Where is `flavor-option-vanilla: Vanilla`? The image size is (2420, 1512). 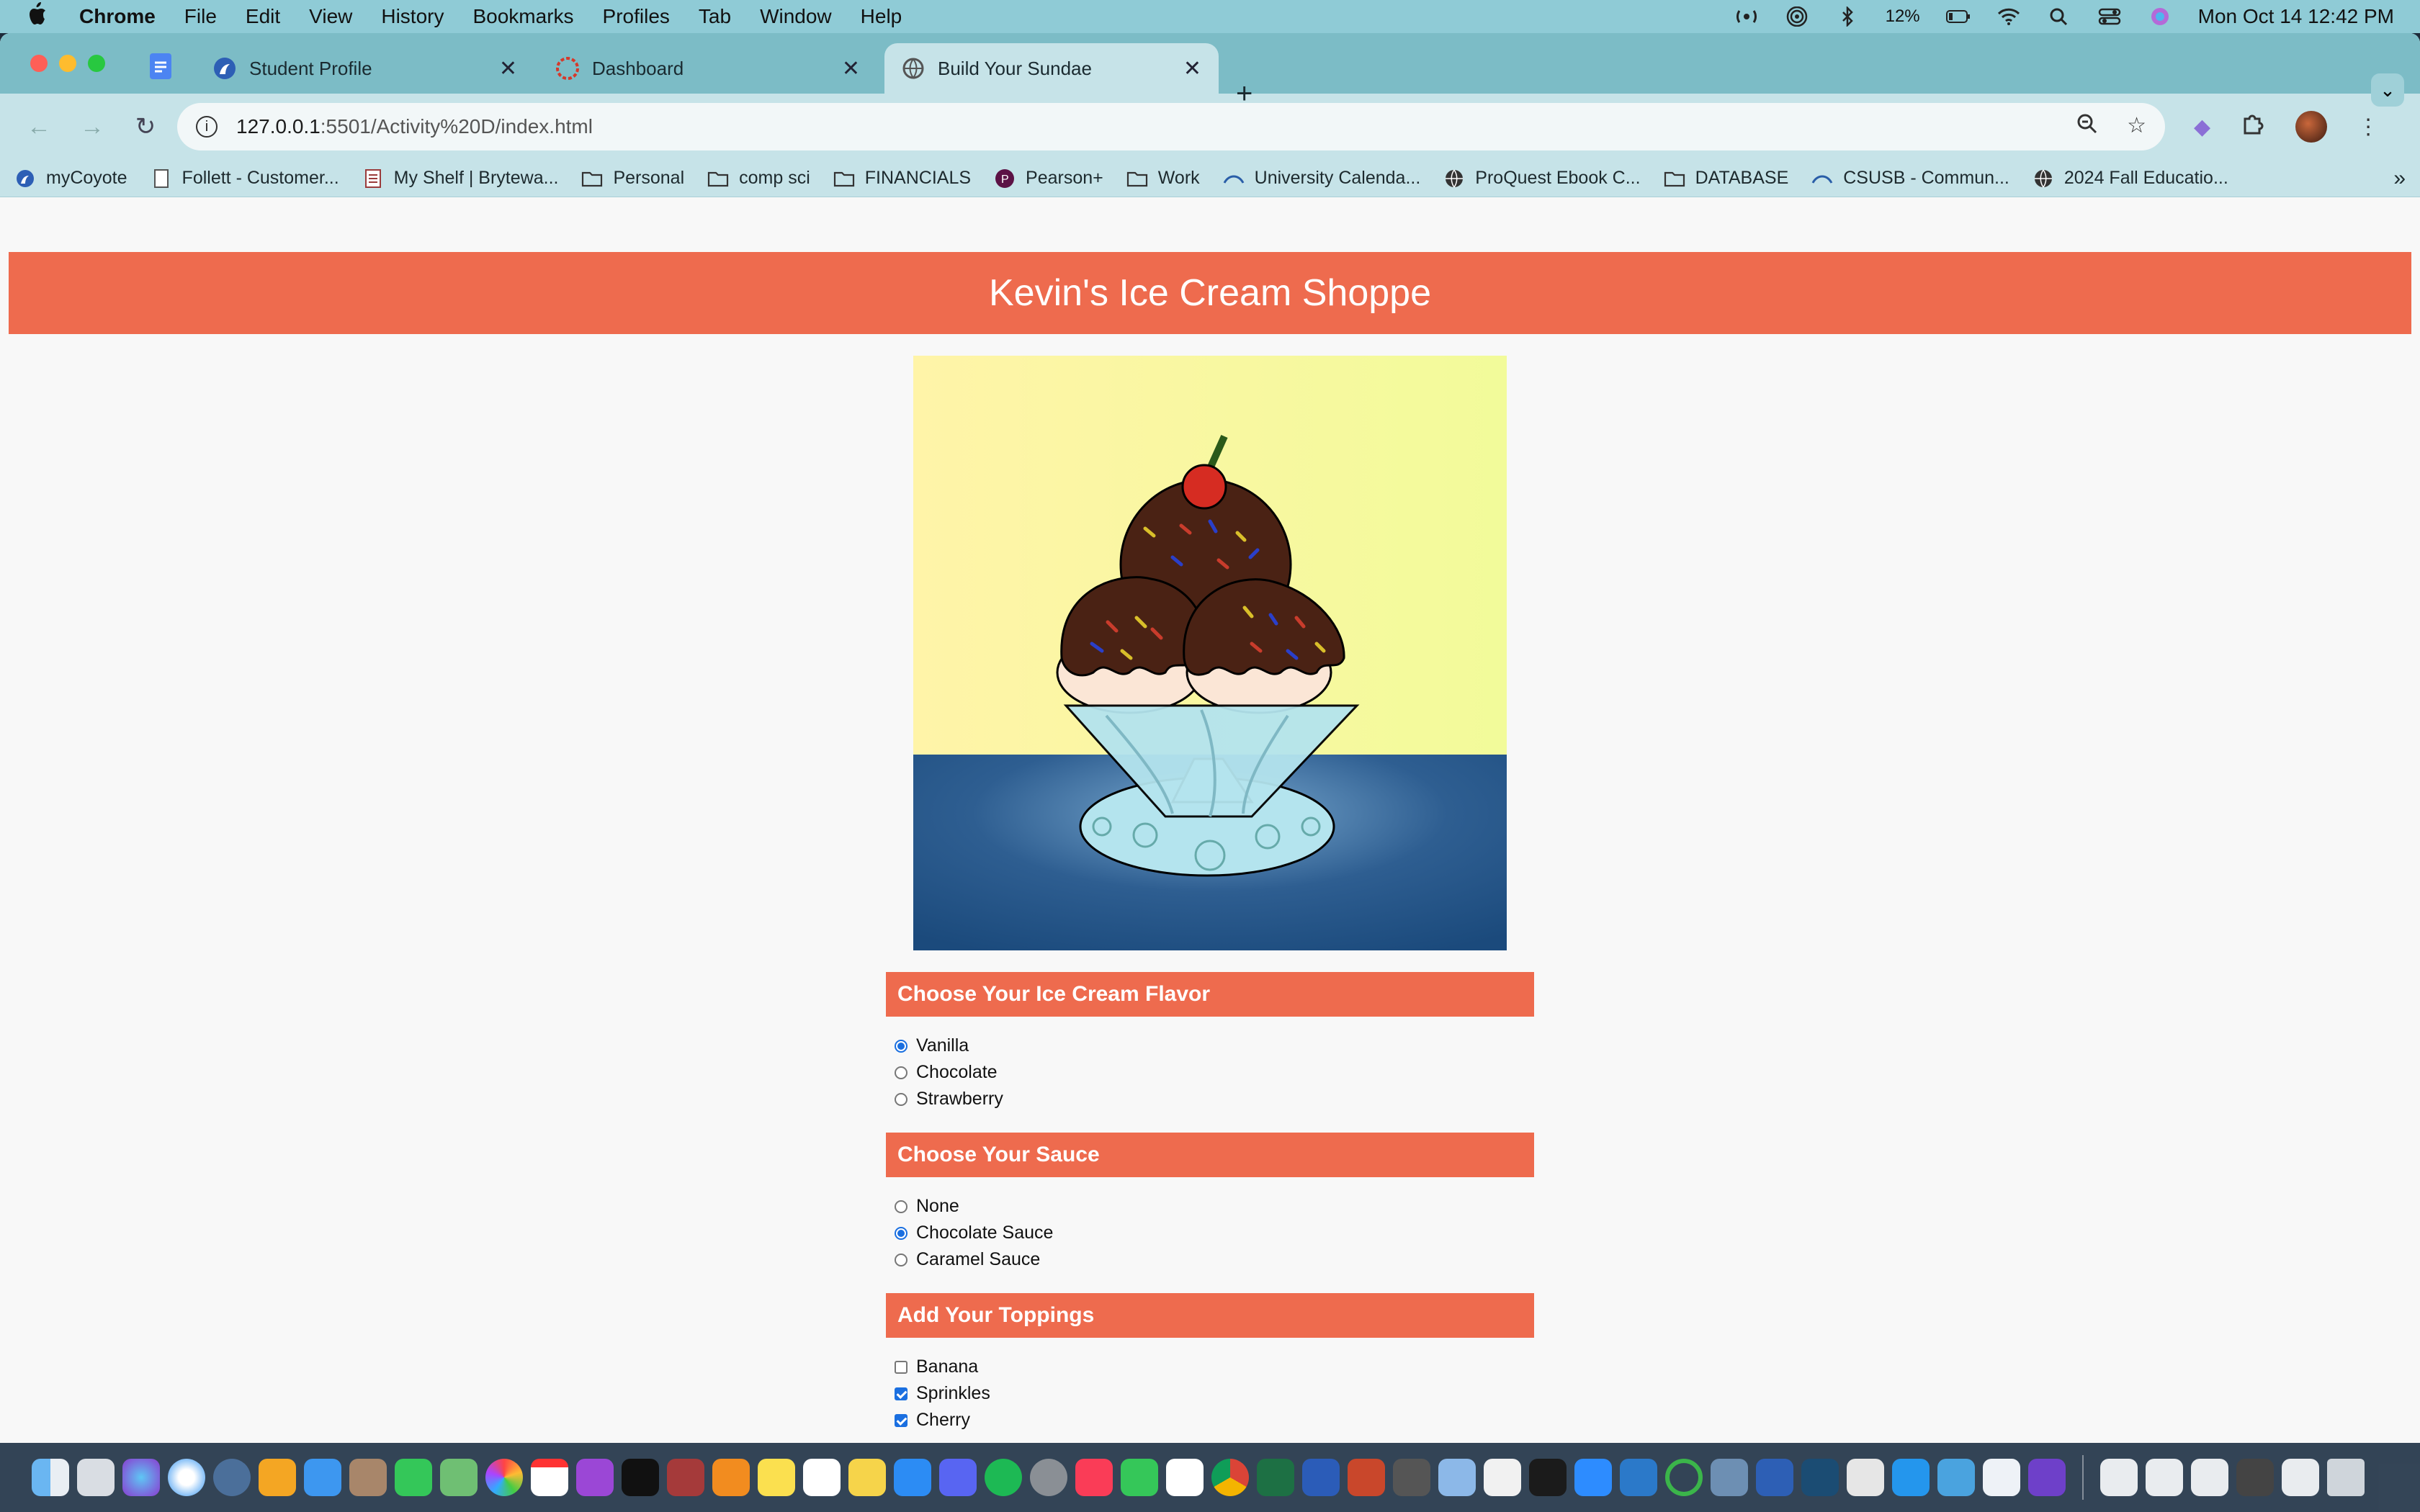
flavor-option-vanilla: Vanilla is located at coordinates (1210, 1045).